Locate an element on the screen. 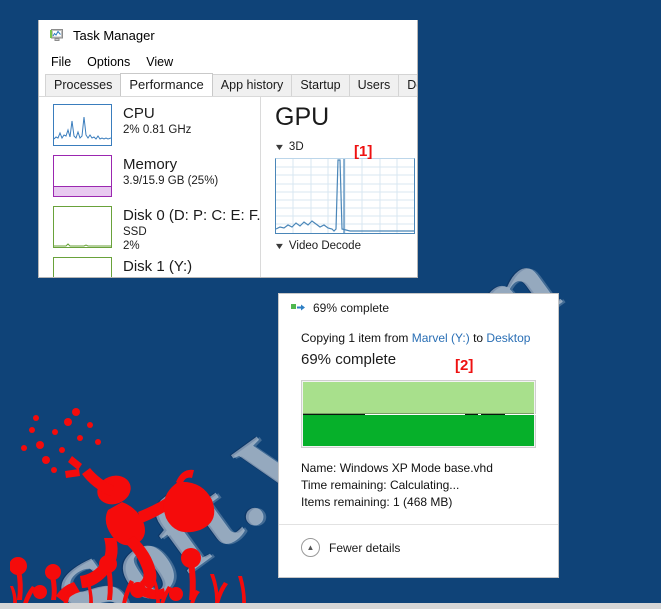 The image size is (661, 609). performance-sidebar: CPU 2% 0.81 GHz Memory 3.9/15.9 GB (25%) is located at coordinates (150, 187).